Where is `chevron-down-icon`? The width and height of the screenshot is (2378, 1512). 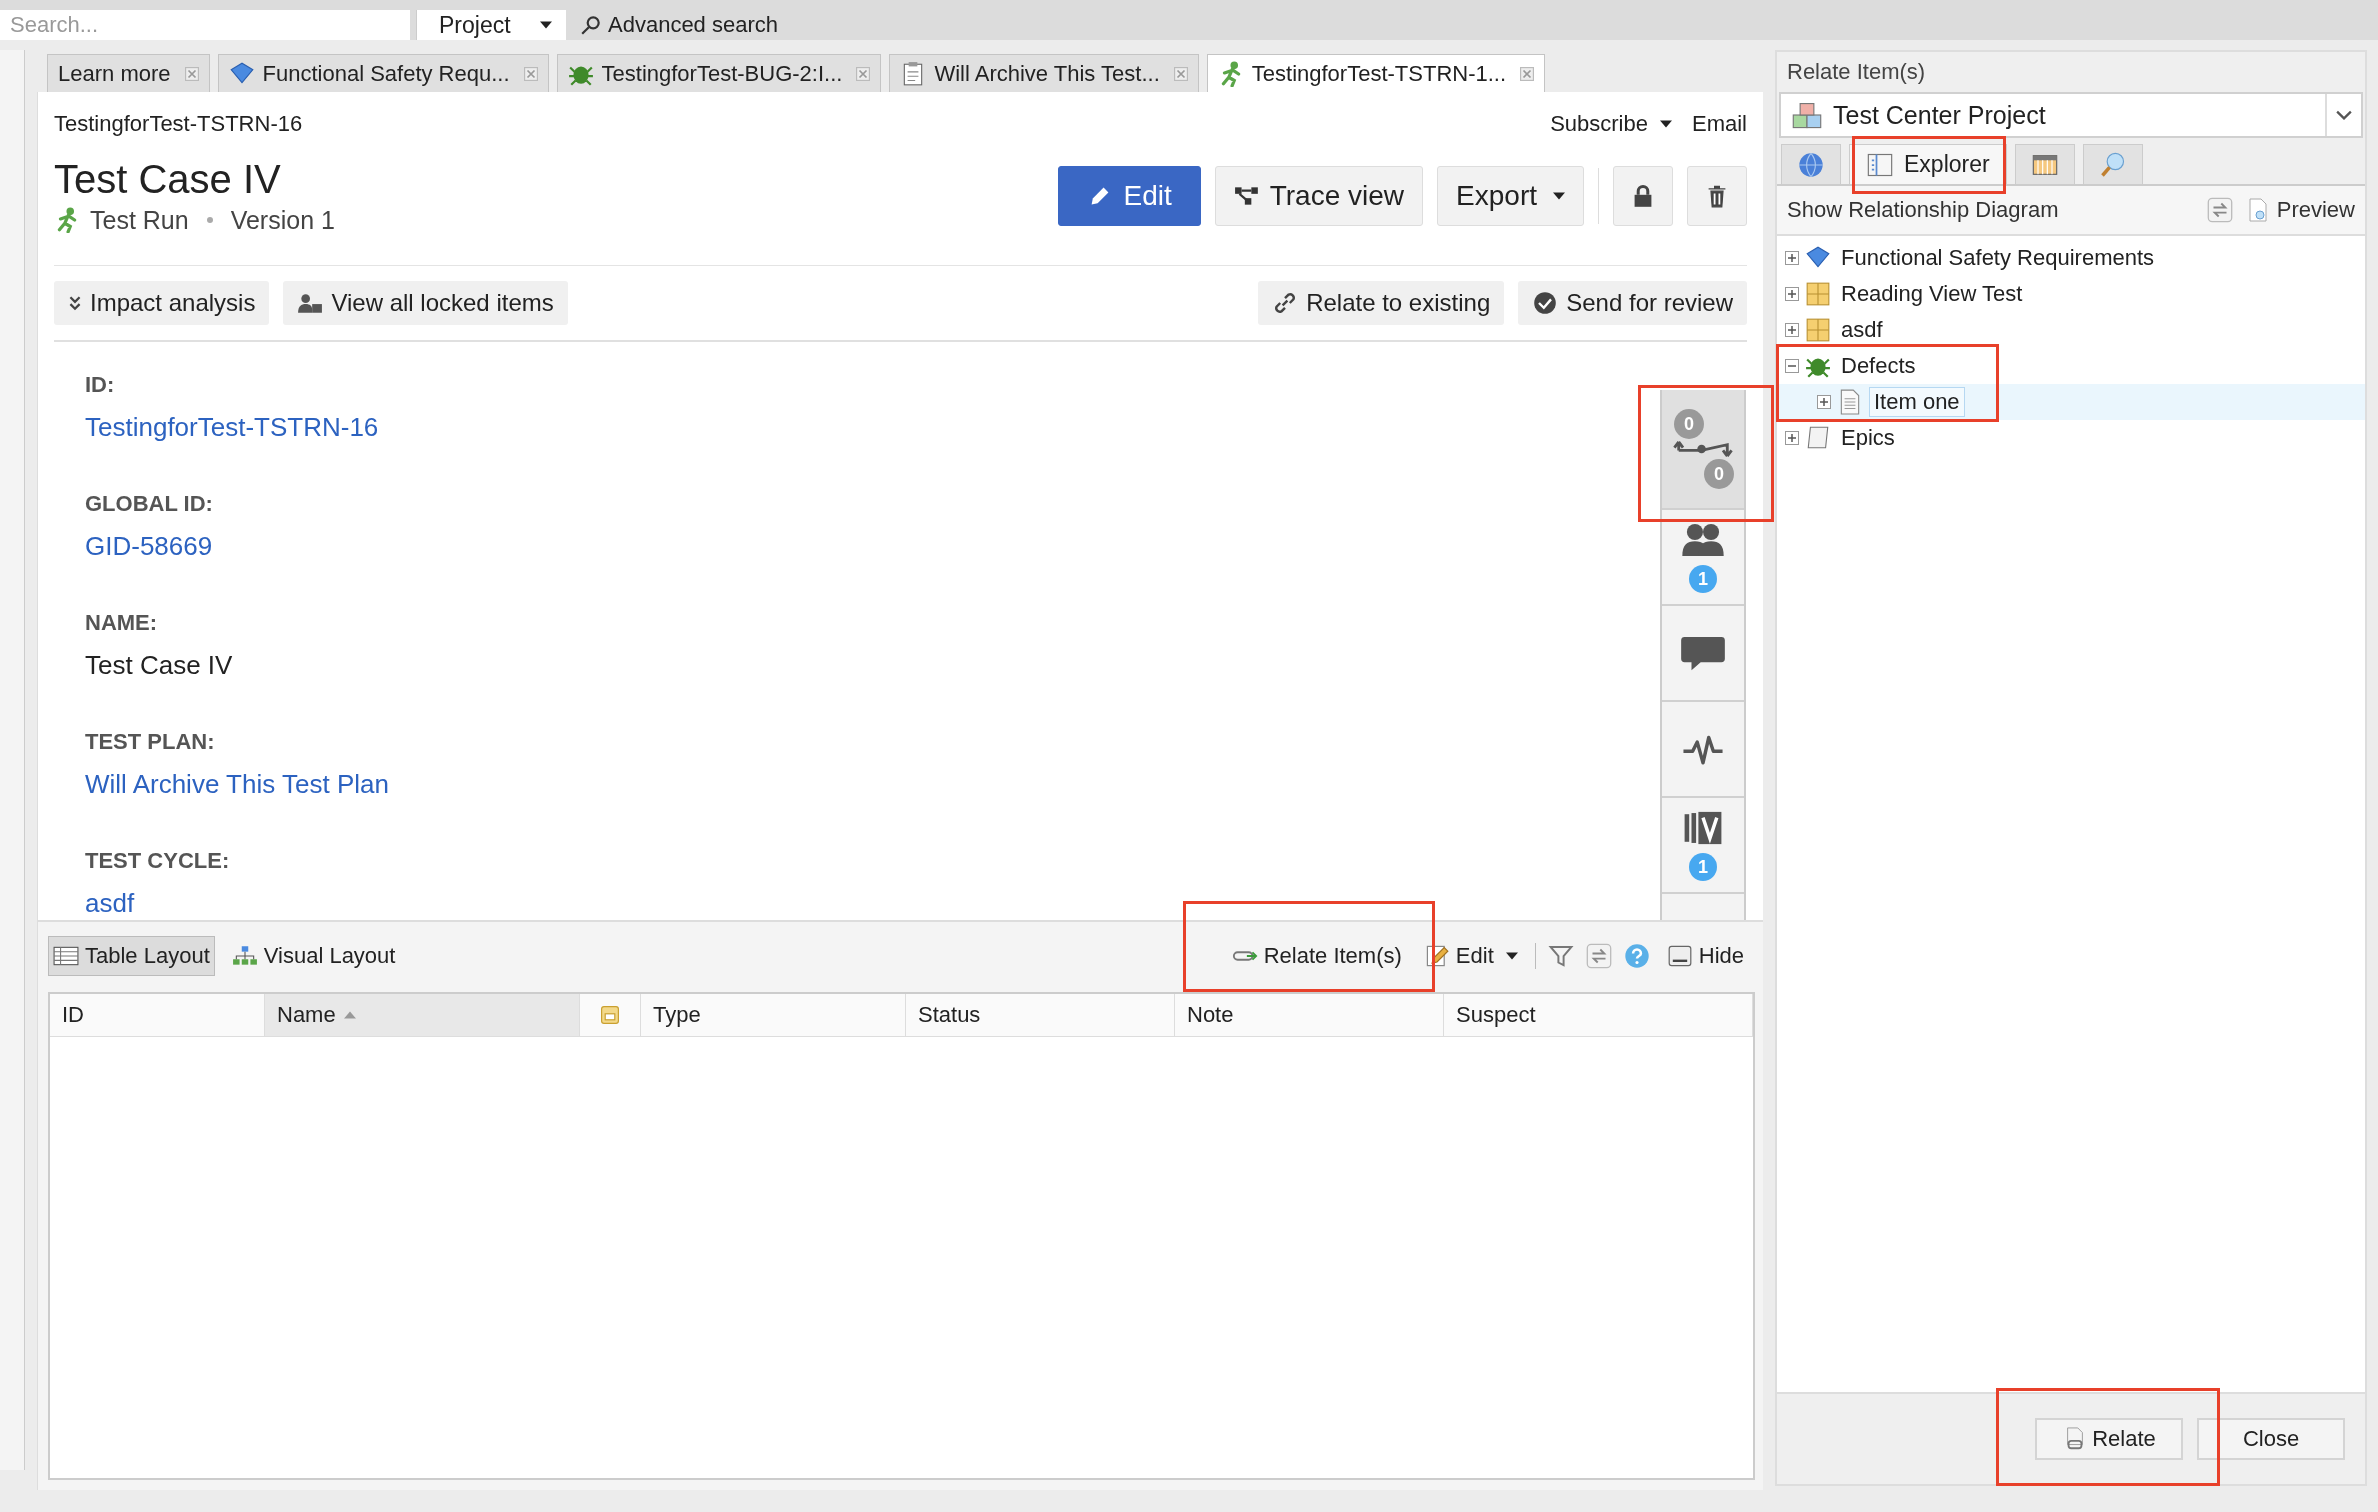 chevron-down-icon is located at coordinates (2344, 115).